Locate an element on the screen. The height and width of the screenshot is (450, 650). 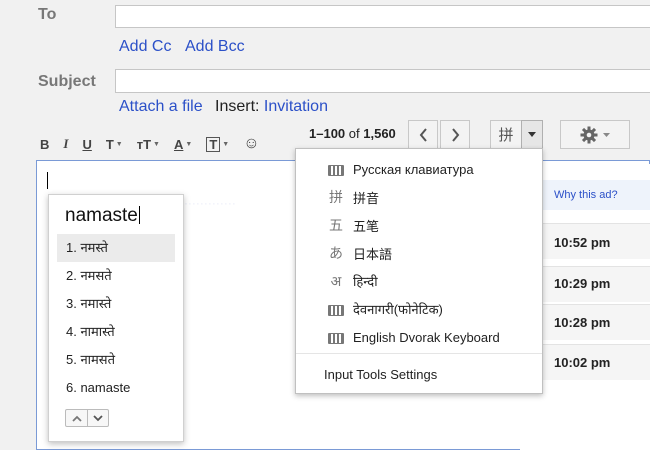
input-tool-label: 五笔 is located at coordinates (366, 226).